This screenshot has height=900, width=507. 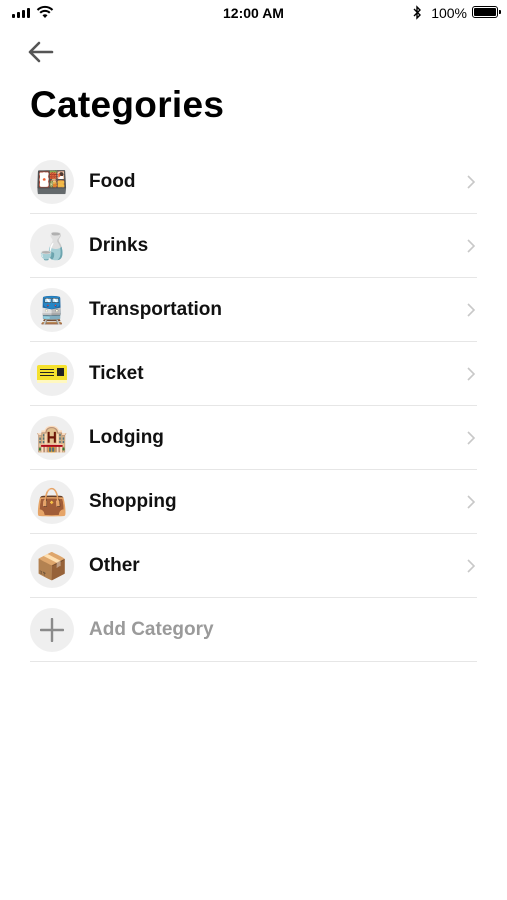 What do you see at coordinates (417, 12) in the screenshot?
I see `bluetooth-icon` at bounding box center [417, 12].